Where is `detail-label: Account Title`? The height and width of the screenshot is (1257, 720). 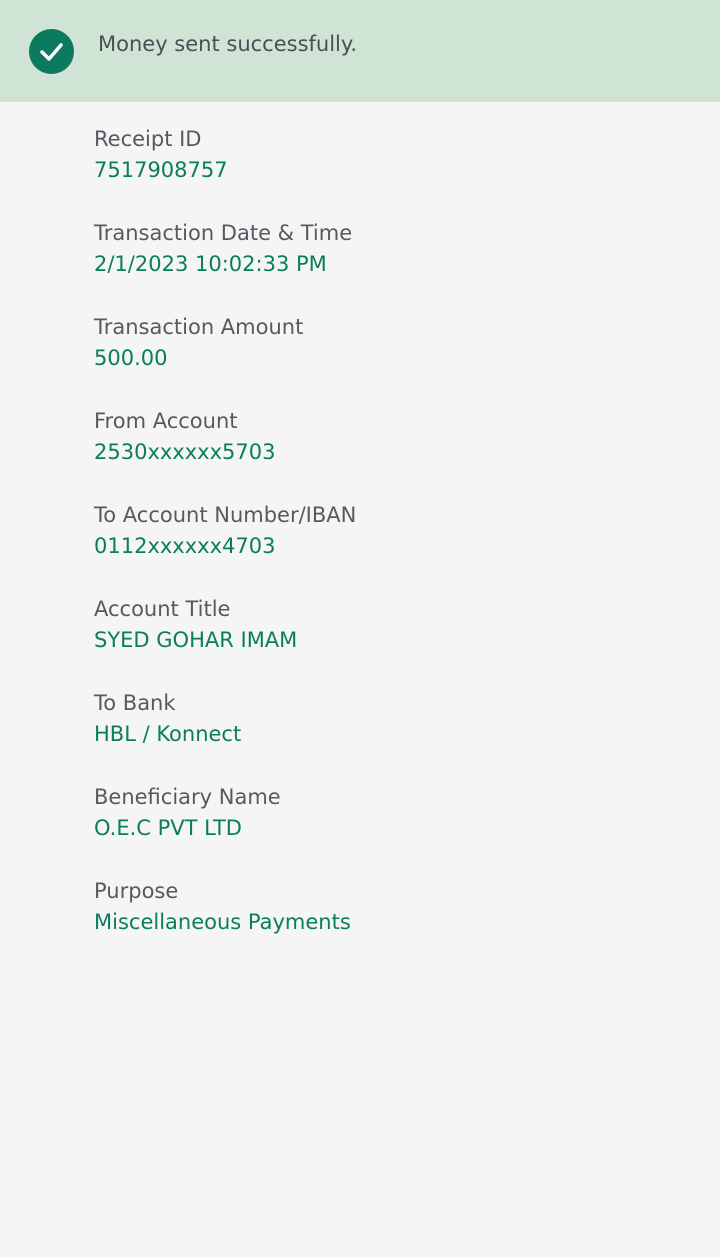 detail-label: Account Title is located at coordinates (162, 609).